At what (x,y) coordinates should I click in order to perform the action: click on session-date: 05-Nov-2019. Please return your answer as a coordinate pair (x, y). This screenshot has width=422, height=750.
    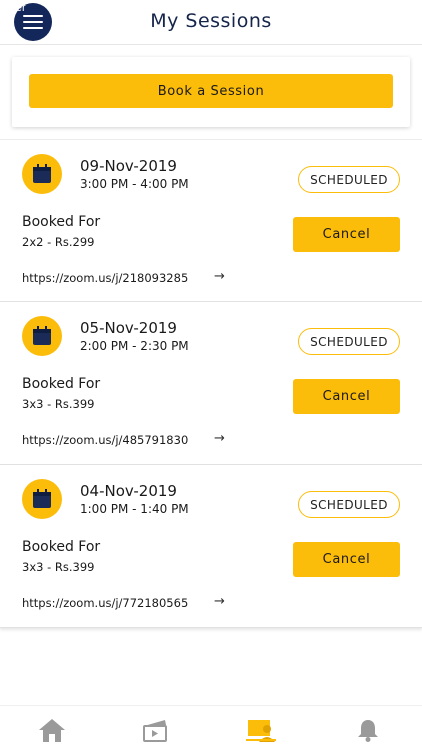
    Looking at the image, I should click on (128, 328).